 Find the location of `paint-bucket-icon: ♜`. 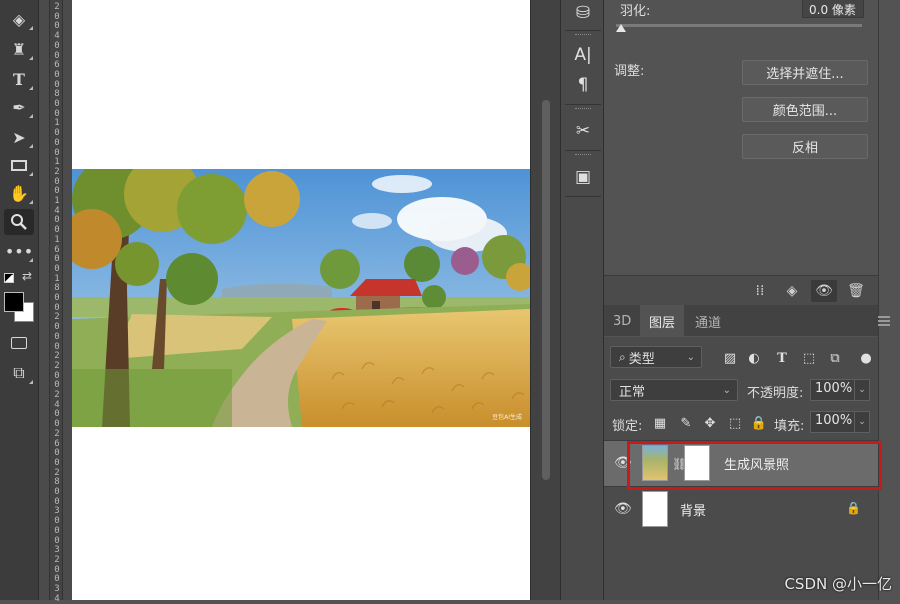

paint-bucket-icon: ♜ is located at coordinates (19, 49).